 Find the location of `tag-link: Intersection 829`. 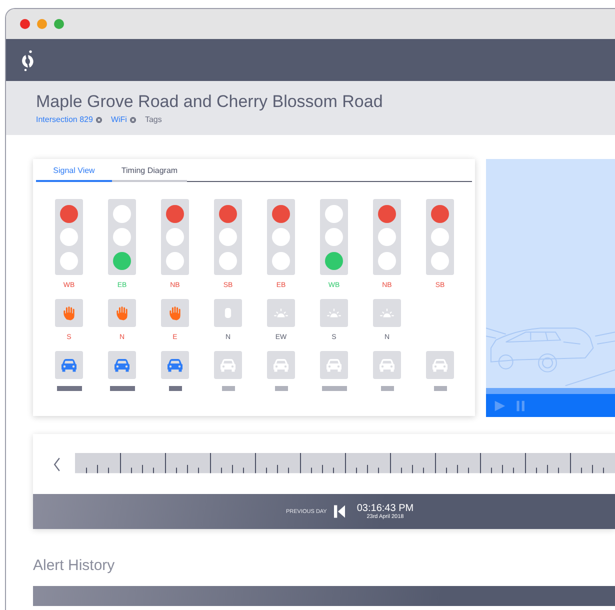

tag-link: Intersection 829 is located at coordinates (64, 119).